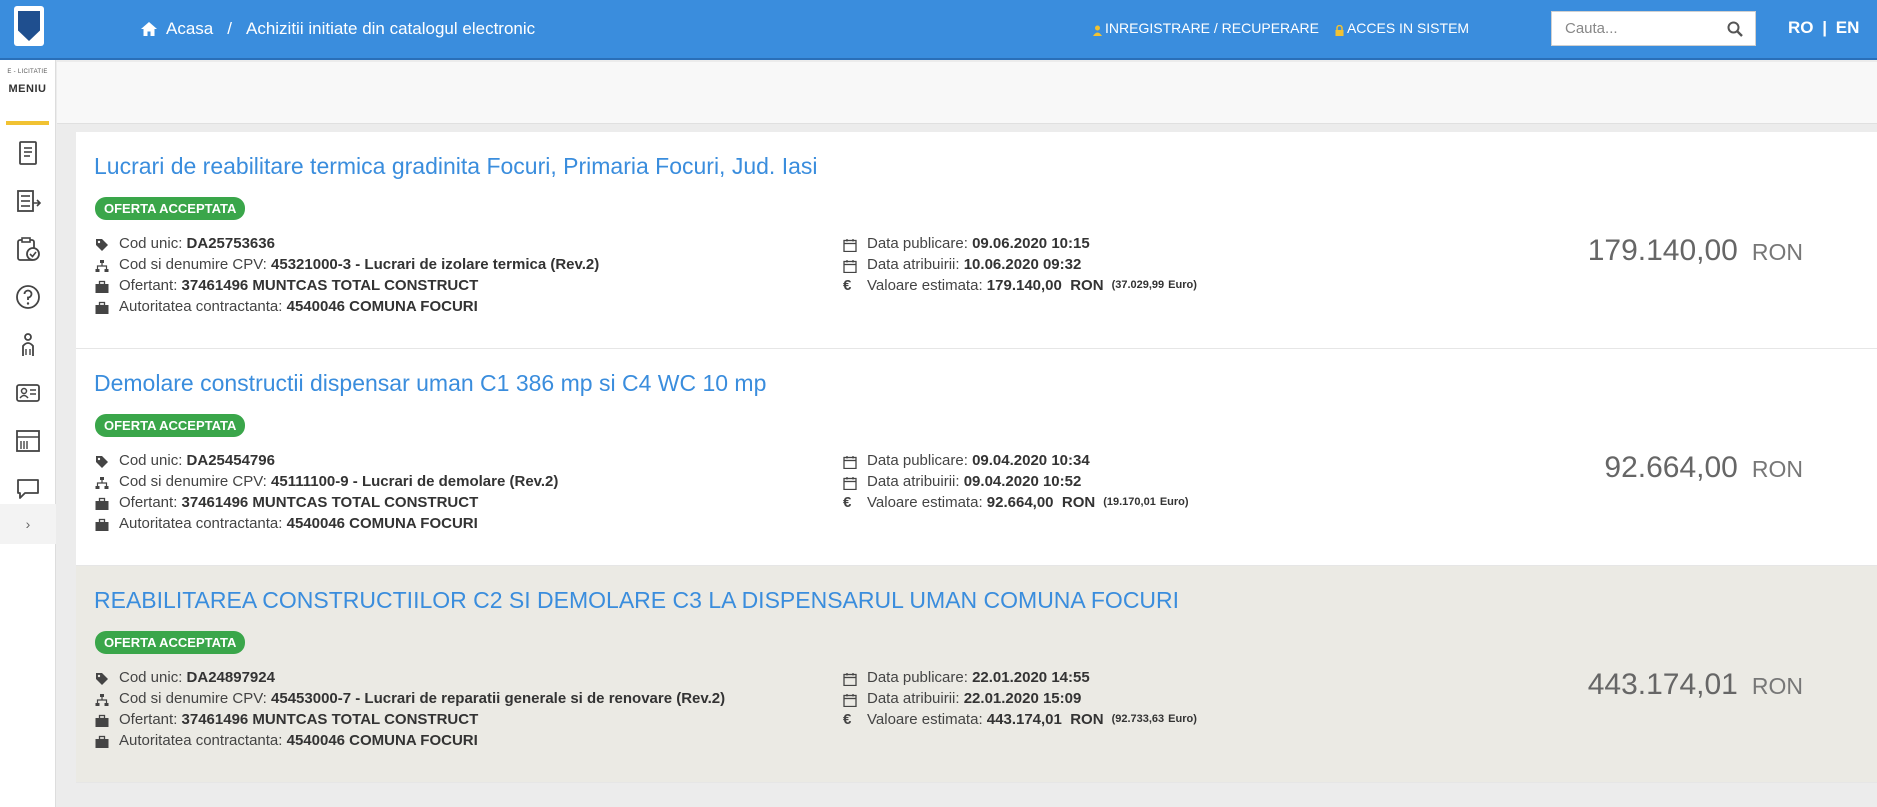 The width and height of the screenshot is (1877, 807). What do you see at coordinates (1735, 29) in the screenshot?
I see `search-icon` at bounding box center [1735, 29].